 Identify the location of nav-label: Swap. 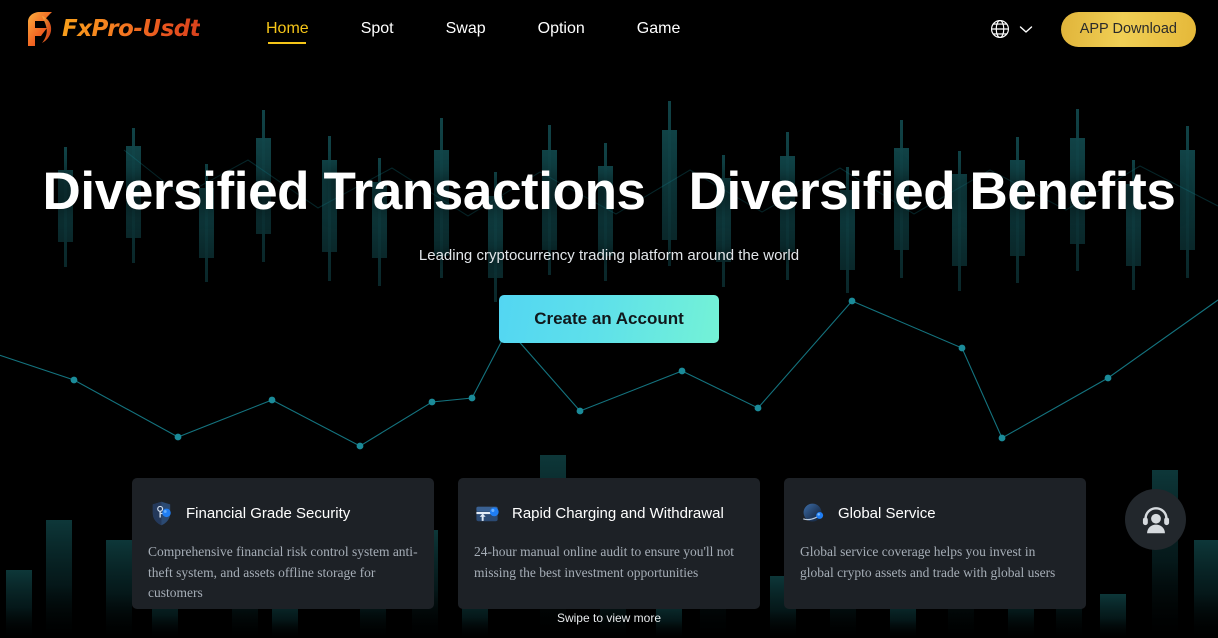
(465, 28).